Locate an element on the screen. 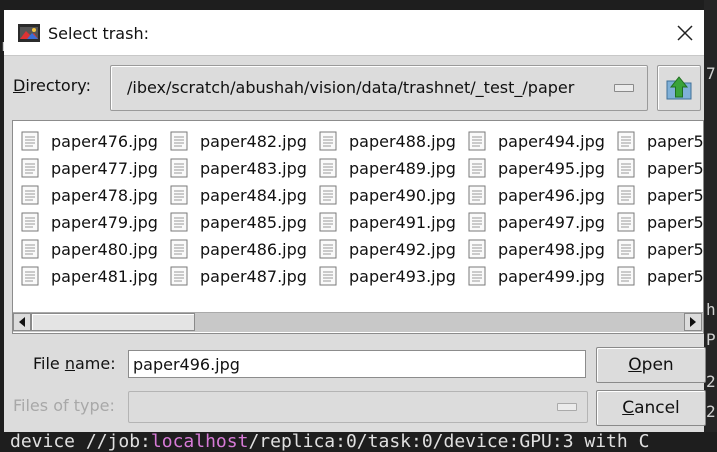 This screenshot has width=717, height=452. file-item: paper491.jpg is located at coordinates (387, 222).